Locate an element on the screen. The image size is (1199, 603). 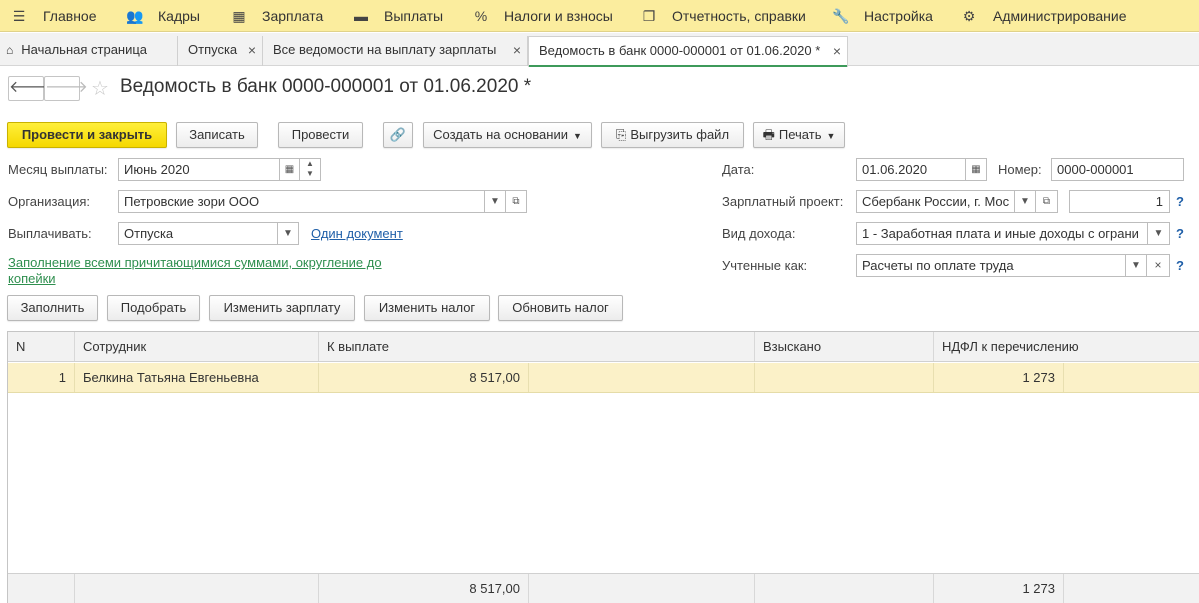
menu-label: Кадры is located at coordinates (179, 16).